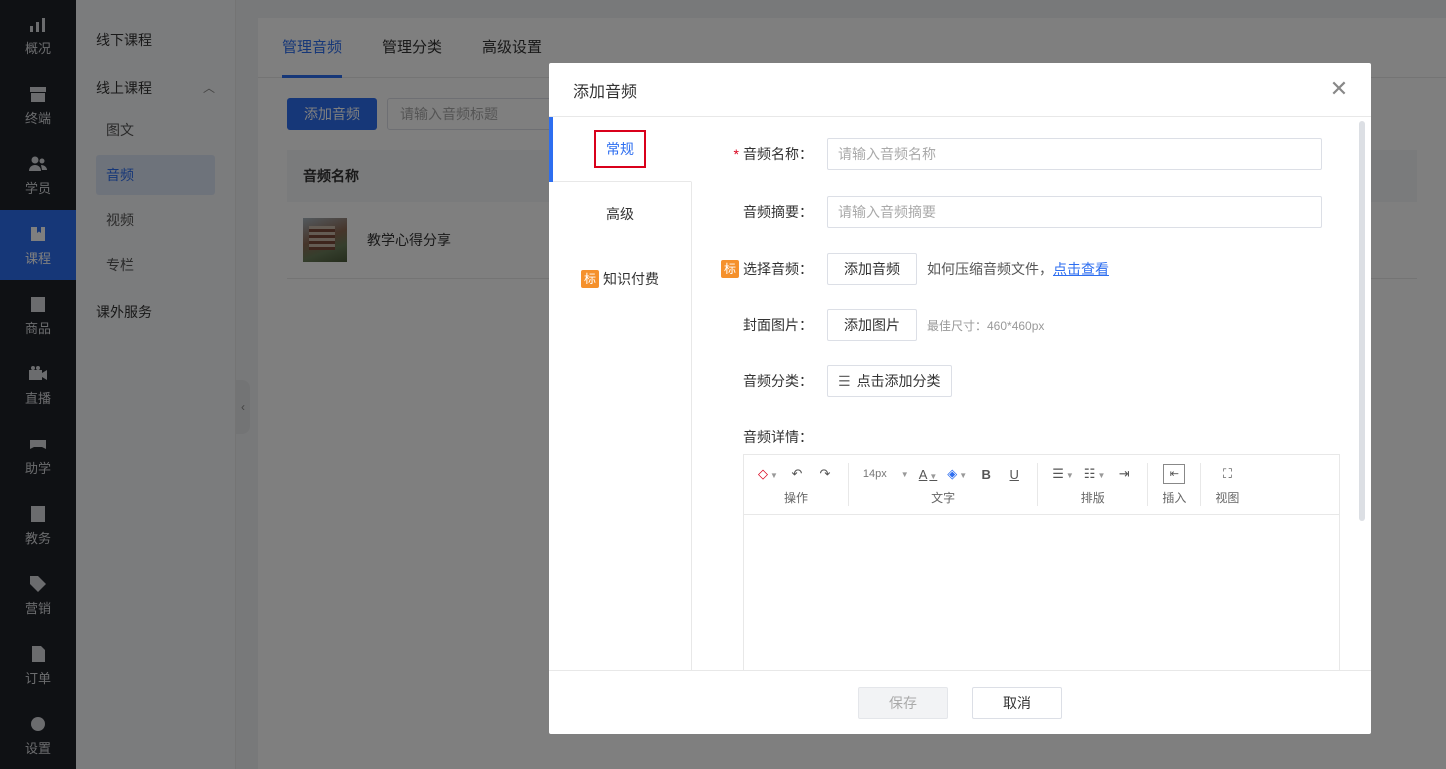  What do you see at coordinates (986, 474) in the screenshot?
I see `bold-icon: B` at bounding box center [986, 474].